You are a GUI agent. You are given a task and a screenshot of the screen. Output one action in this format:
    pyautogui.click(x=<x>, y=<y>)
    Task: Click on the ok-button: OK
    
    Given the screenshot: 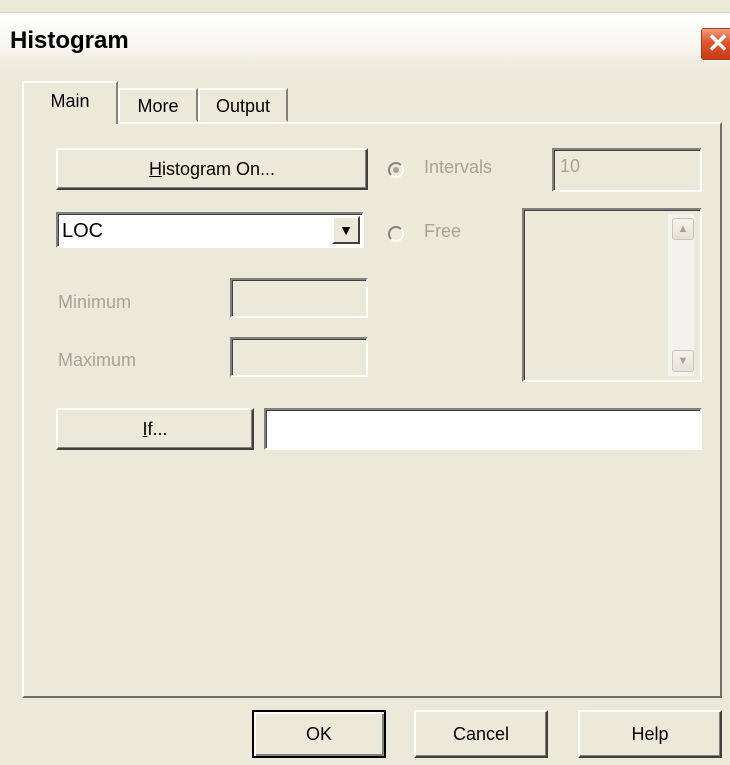 What is the action you would take?
    pyautogui.click(x=319, y=734)
    